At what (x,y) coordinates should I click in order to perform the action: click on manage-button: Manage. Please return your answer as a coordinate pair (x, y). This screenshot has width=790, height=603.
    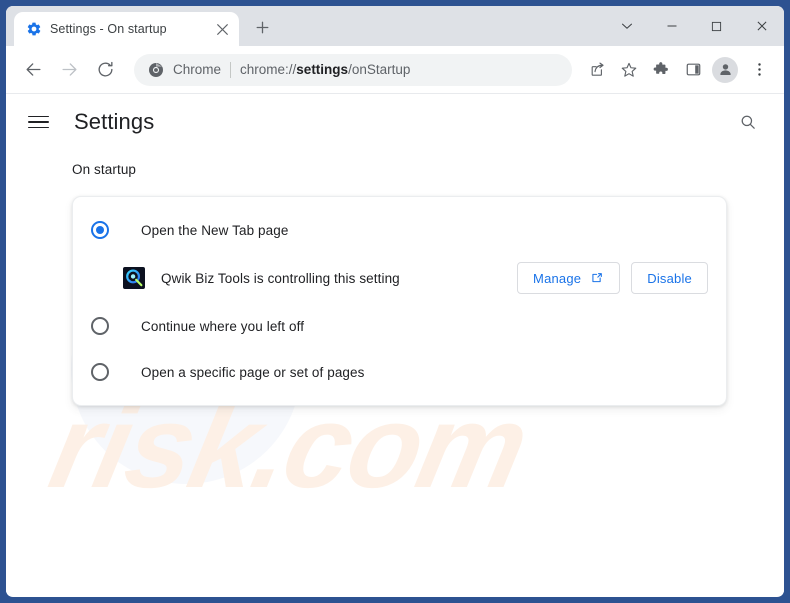
    Looking at the image, I should click on (569, 278).